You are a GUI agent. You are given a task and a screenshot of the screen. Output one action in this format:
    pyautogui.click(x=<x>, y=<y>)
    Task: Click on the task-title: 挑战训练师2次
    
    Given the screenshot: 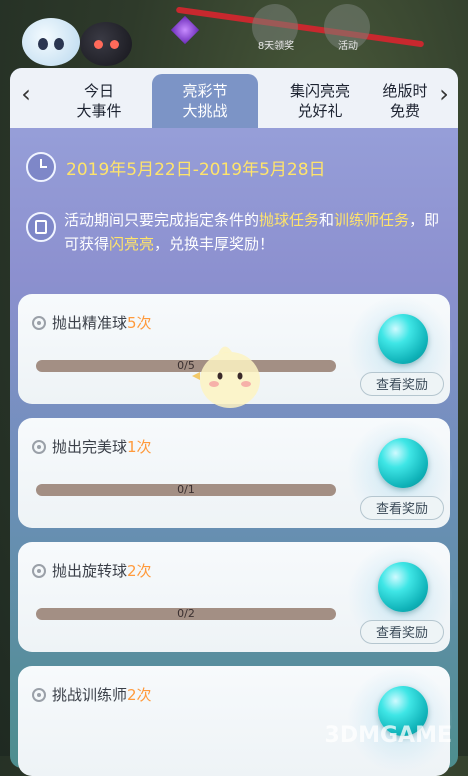 What is the action you would take?
    pyautogui.click(x=102, y=694)
    